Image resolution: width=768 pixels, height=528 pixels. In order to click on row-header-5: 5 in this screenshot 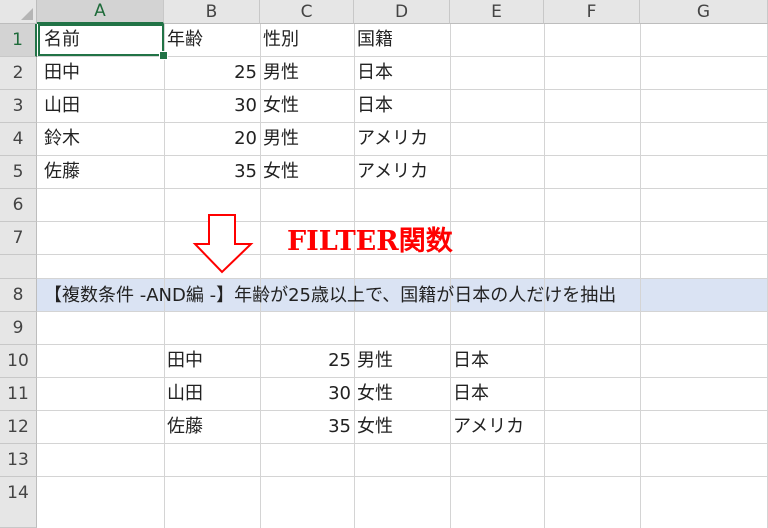, I will do `click(18, 172)`.